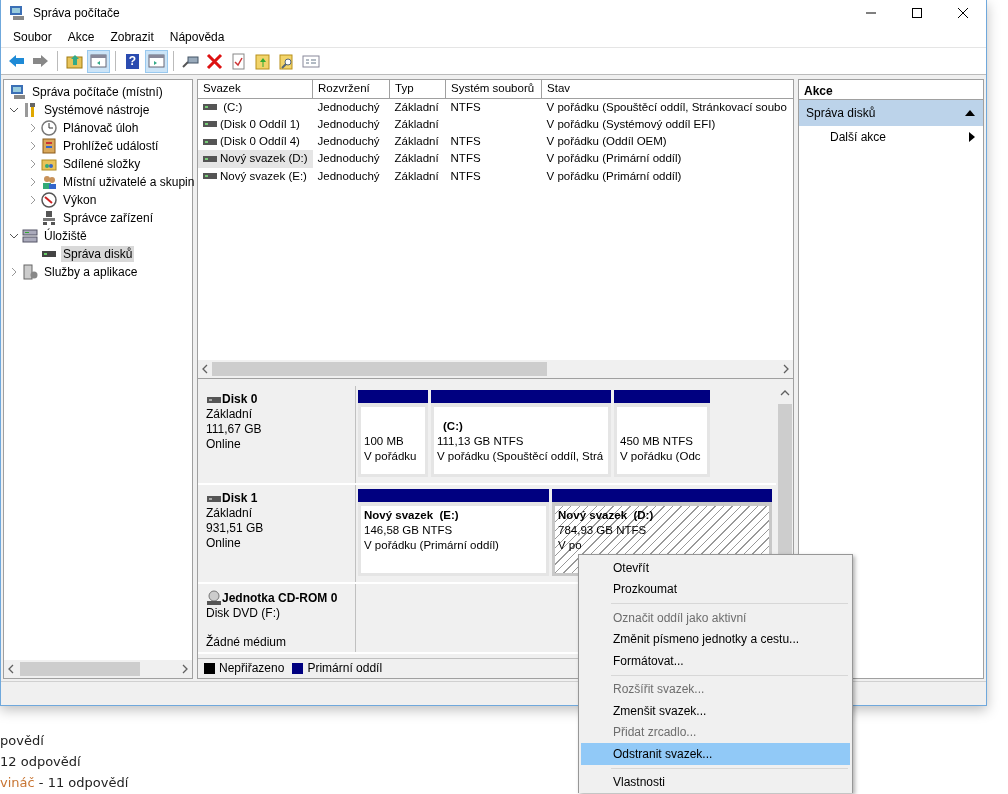 This screenshot has height=794, width=1008. What do you see at coordinates (81, 36) in the screenshot?
I see `menu-item: Akce` at bounding box center [81, 36].